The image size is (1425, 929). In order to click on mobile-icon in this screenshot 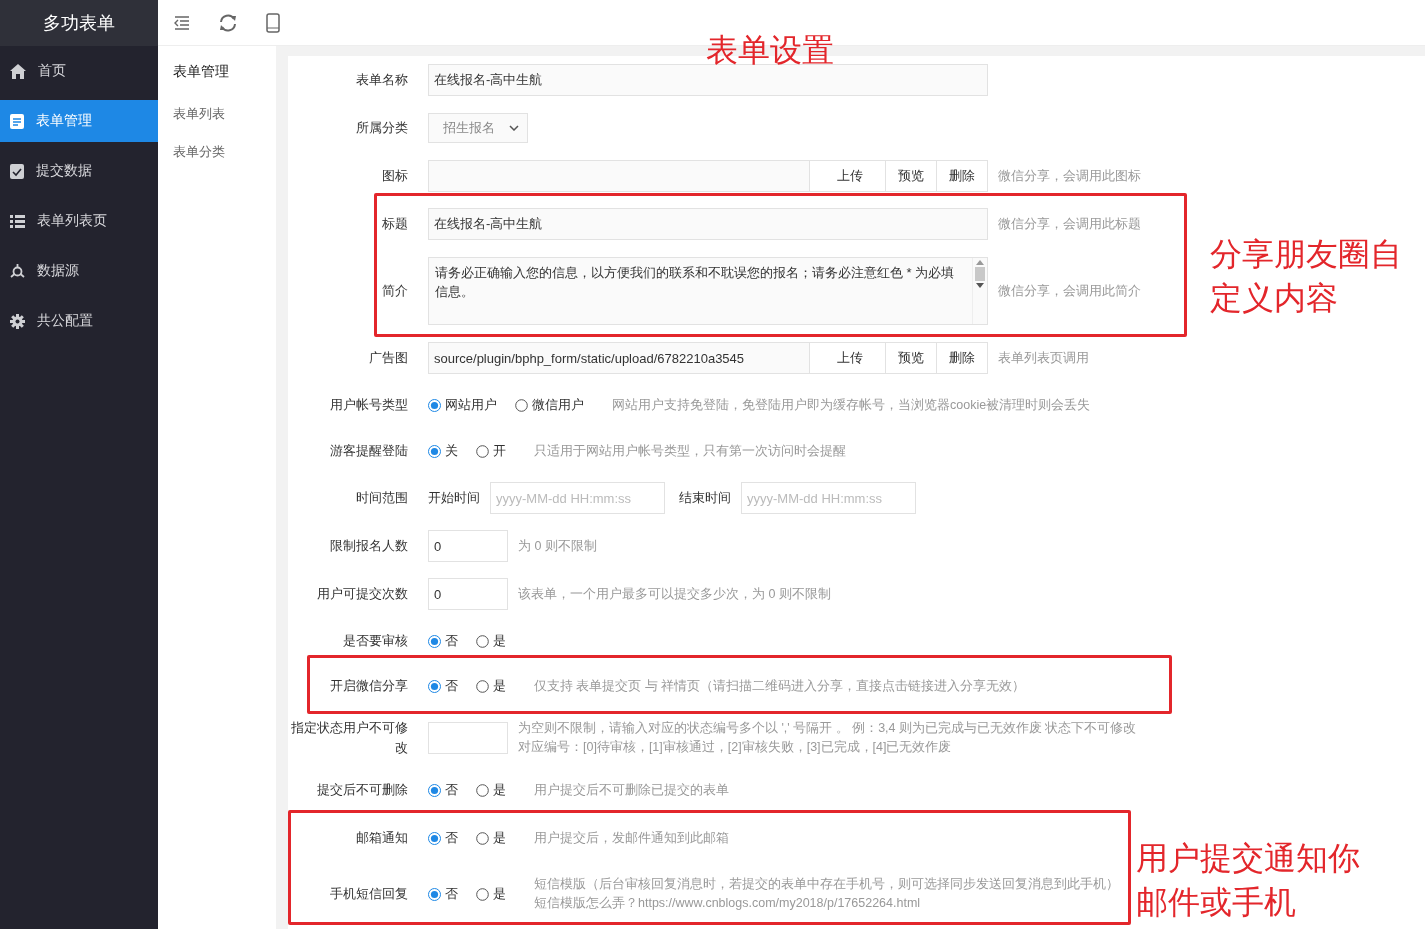, I will do `click(273, 22)`.